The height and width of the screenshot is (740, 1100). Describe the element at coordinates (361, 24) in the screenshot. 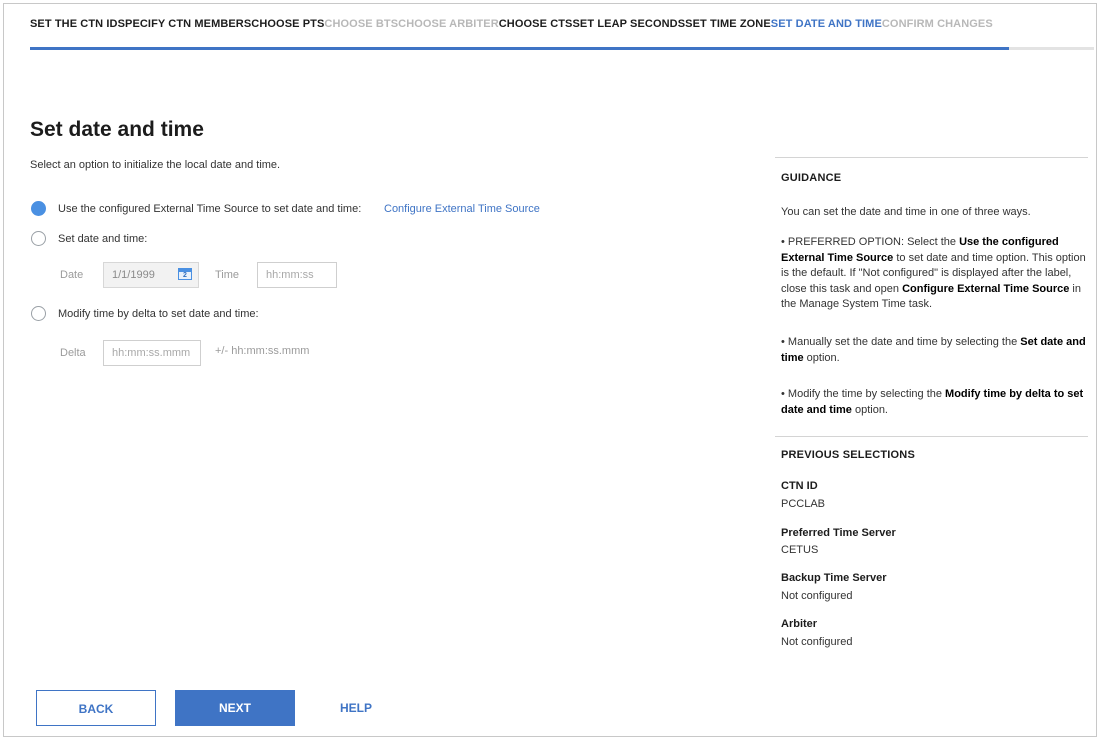

I see `step-choose-bts: CHOOSE BTS` at that location.